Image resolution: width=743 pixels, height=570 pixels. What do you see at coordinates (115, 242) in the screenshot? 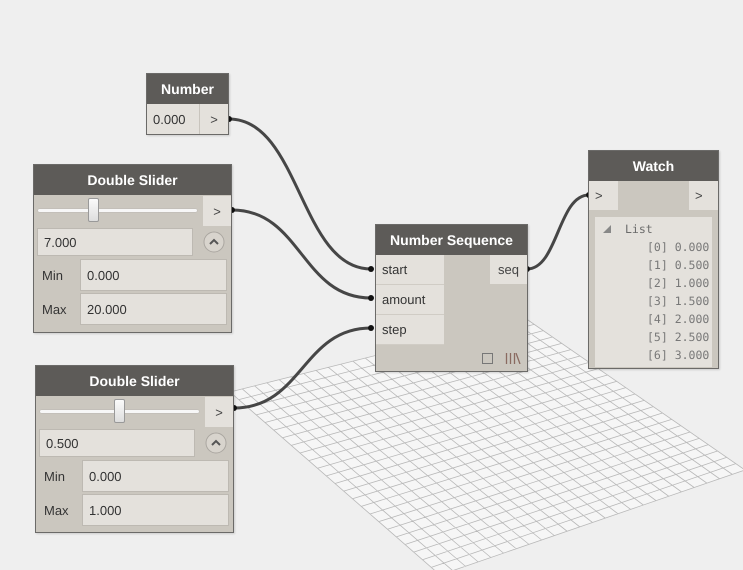
I see `value-field: 7.000` at bounding box center [115, 242].